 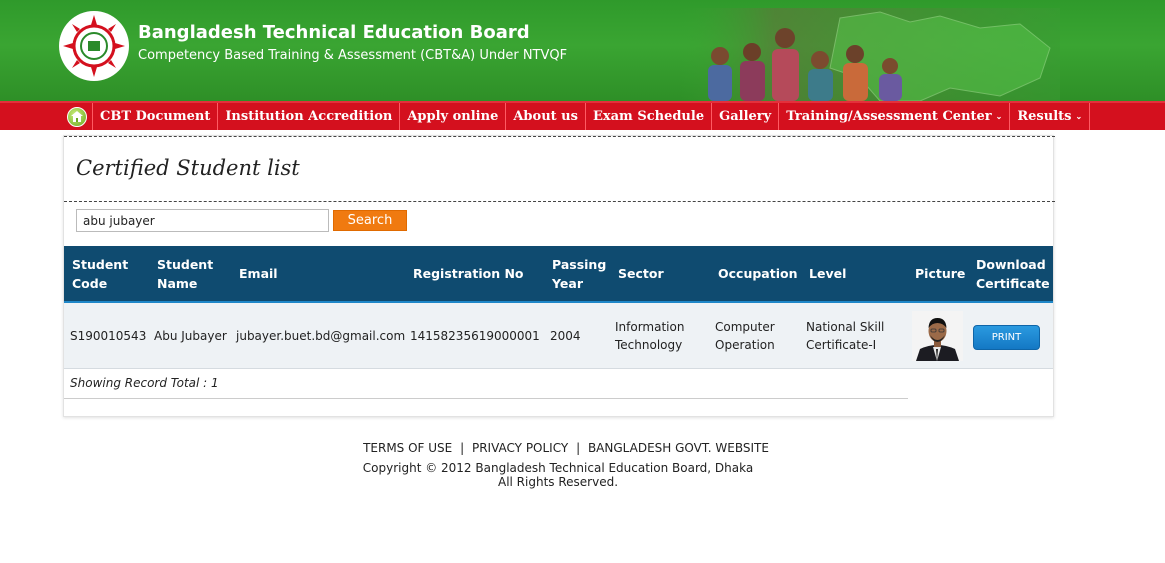 What do you see at coordinates (650, 336) in the screenshot?
I see `cell-sector: Information Technology` at bounding box center [650, 336].